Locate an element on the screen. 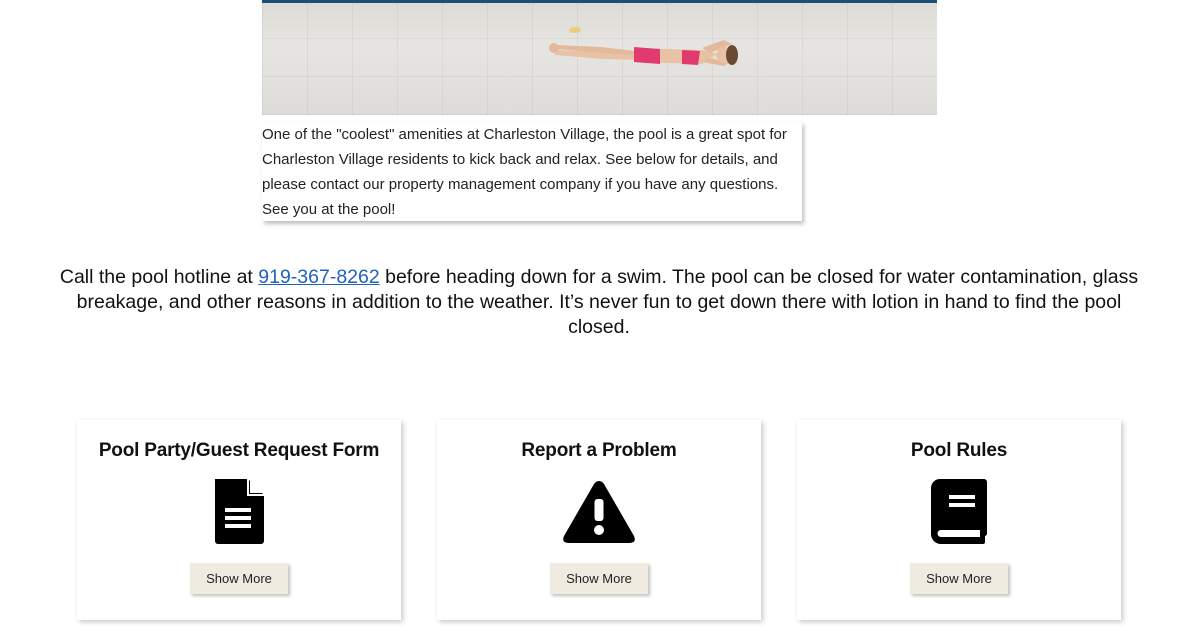 Image resolution: width=1198 pixels, height=631 pixels. document-icon is located at coordinates (239, 512).